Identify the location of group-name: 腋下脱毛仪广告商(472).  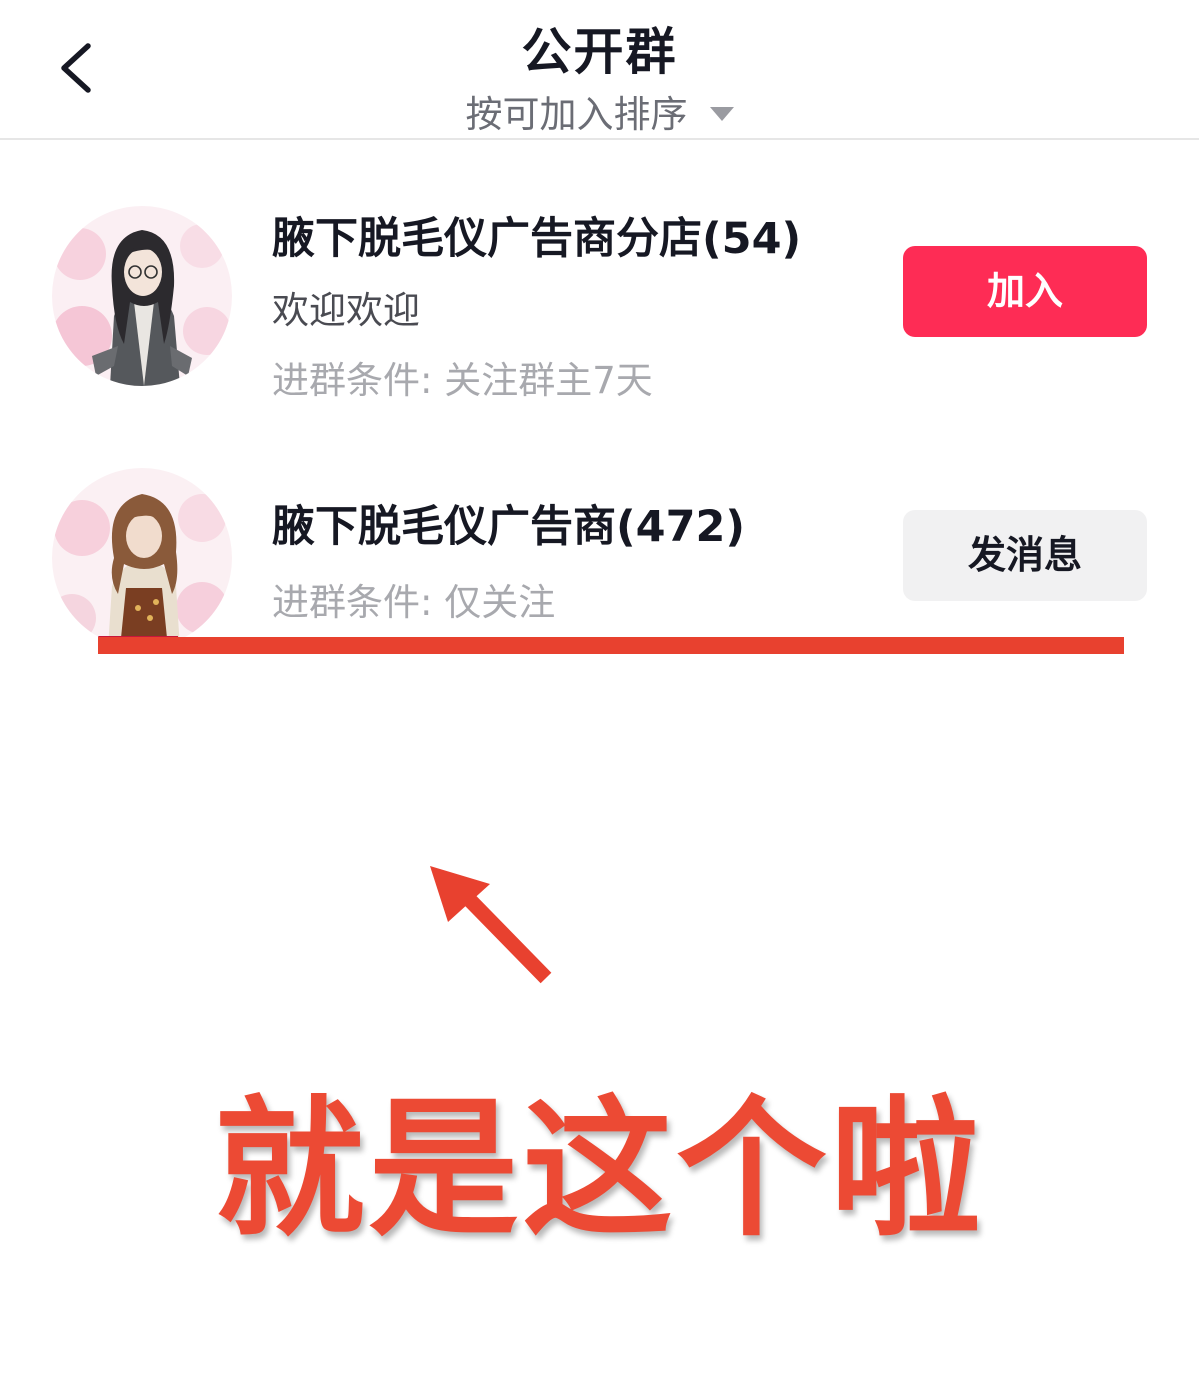
(509, 527).